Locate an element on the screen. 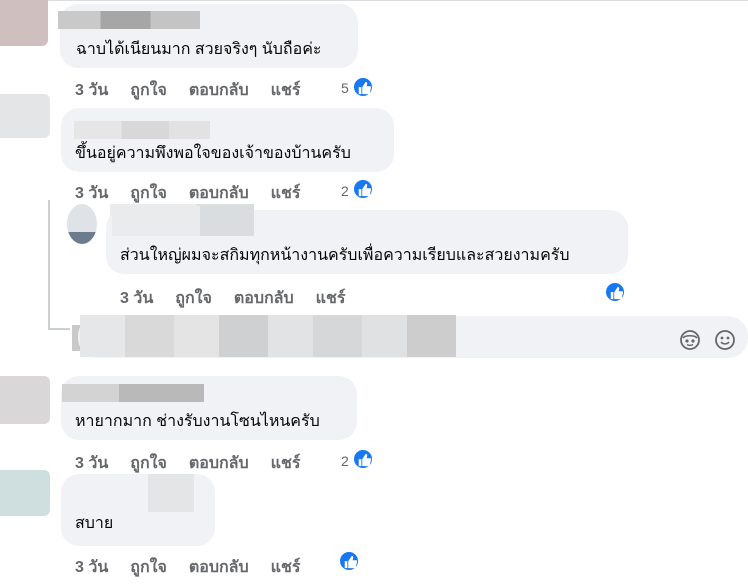 The width and height of the screenshot is (748, 585). comment-text: หายากมาก ช่างรับงานโซนไหนครับ is located at coordinates (197, 421).